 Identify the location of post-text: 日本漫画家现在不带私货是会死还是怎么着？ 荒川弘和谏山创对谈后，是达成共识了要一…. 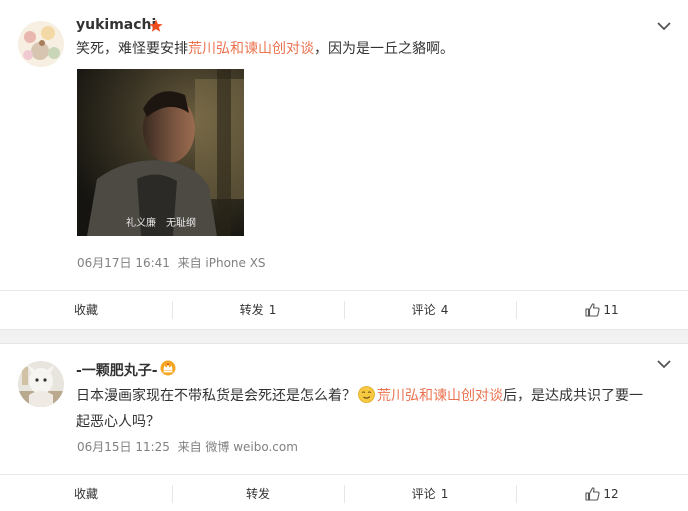
(366, 409).